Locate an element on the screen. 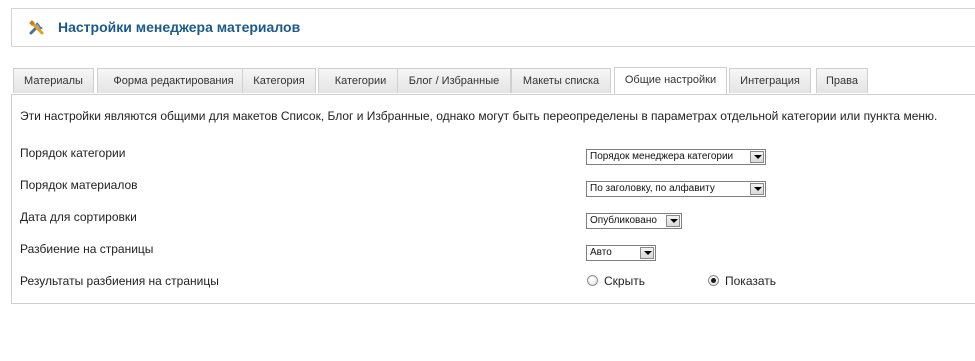 This screenshot has width=975, height=361. tab-permissions: Права is located at coordinates (842, 80).